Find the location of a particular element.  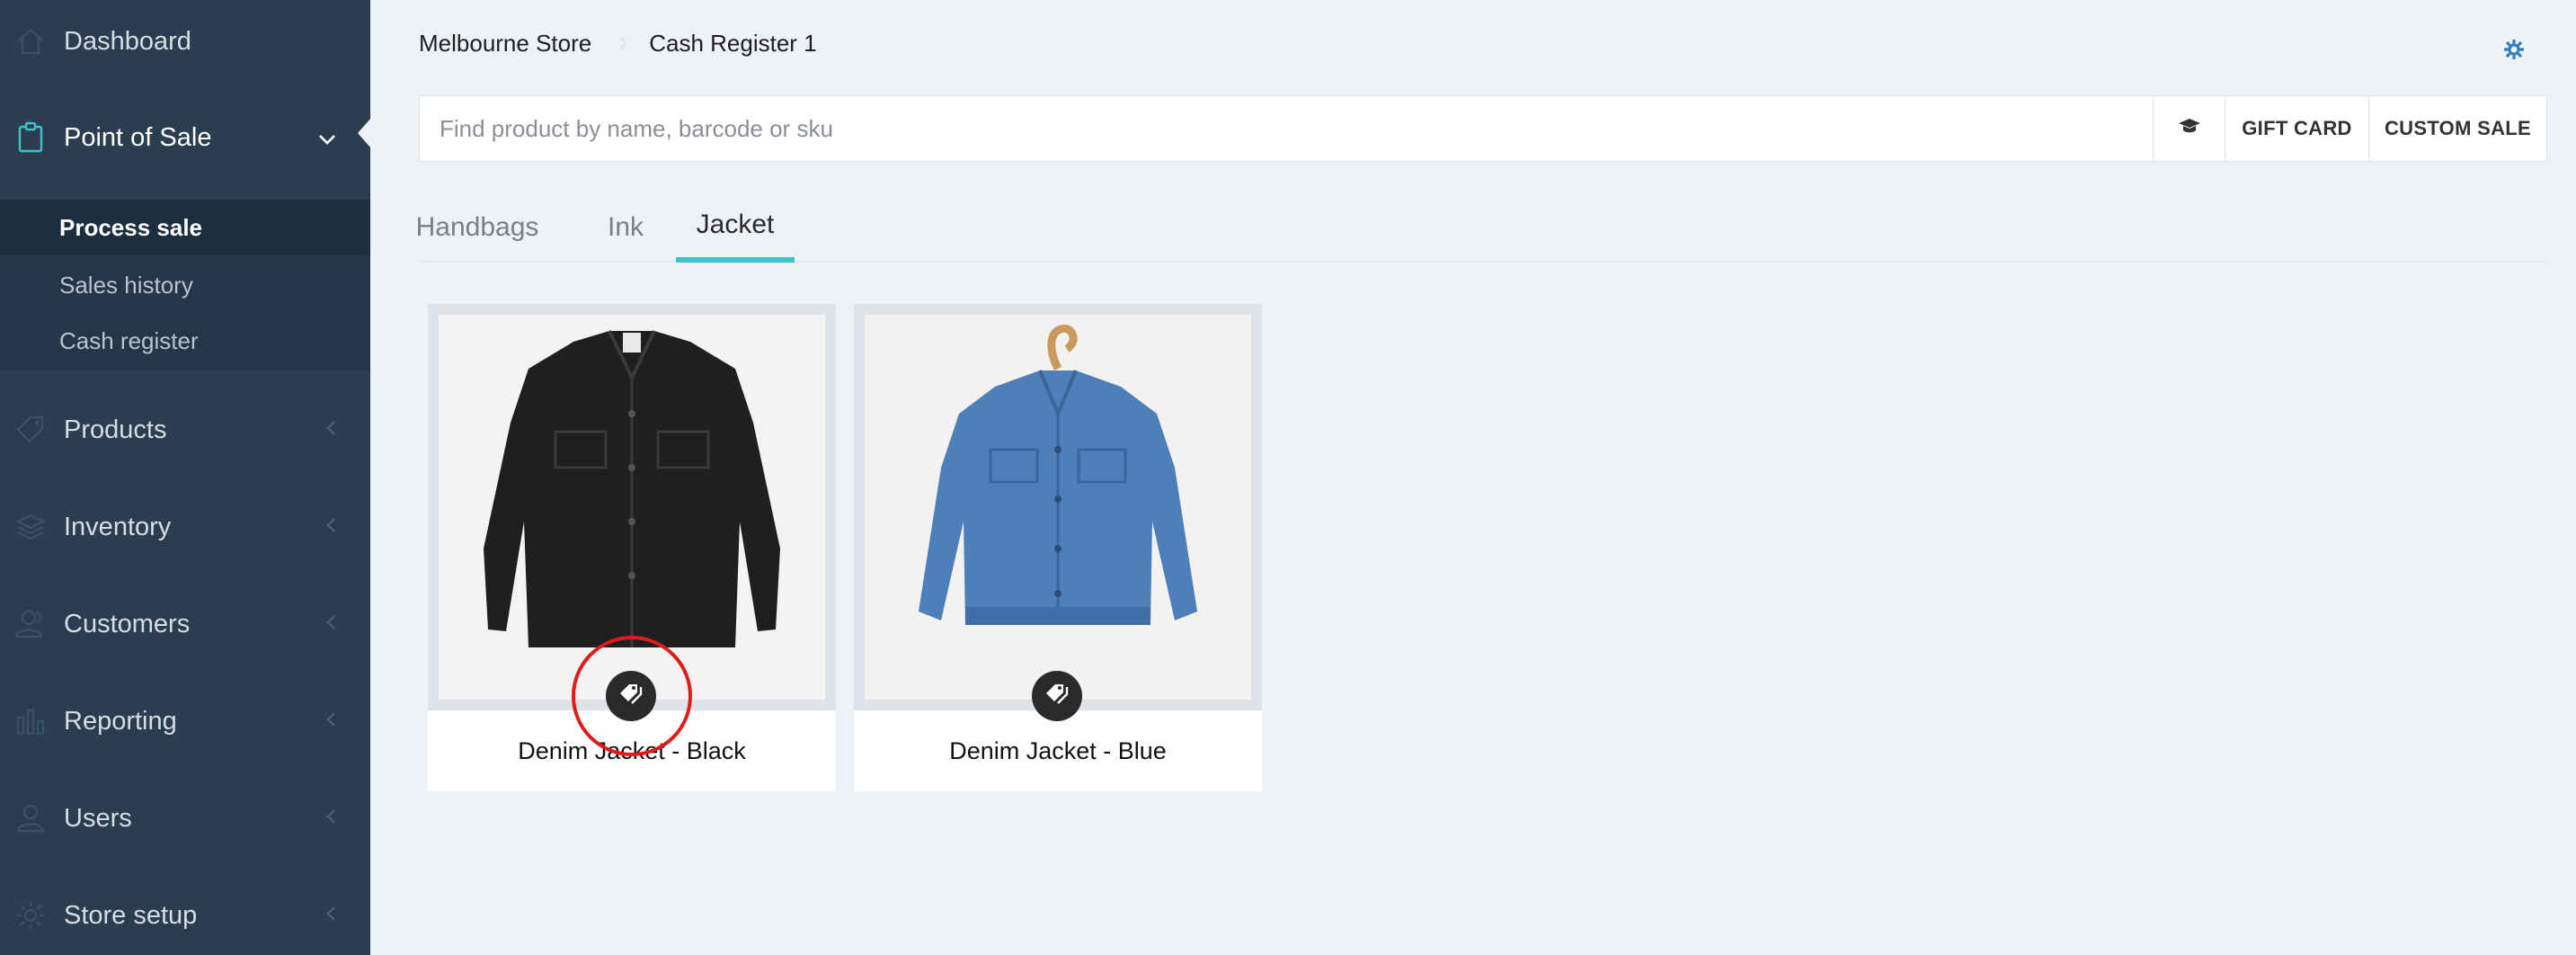

sidebar-item-label: Dashboard is located at coordinates (127, 41).